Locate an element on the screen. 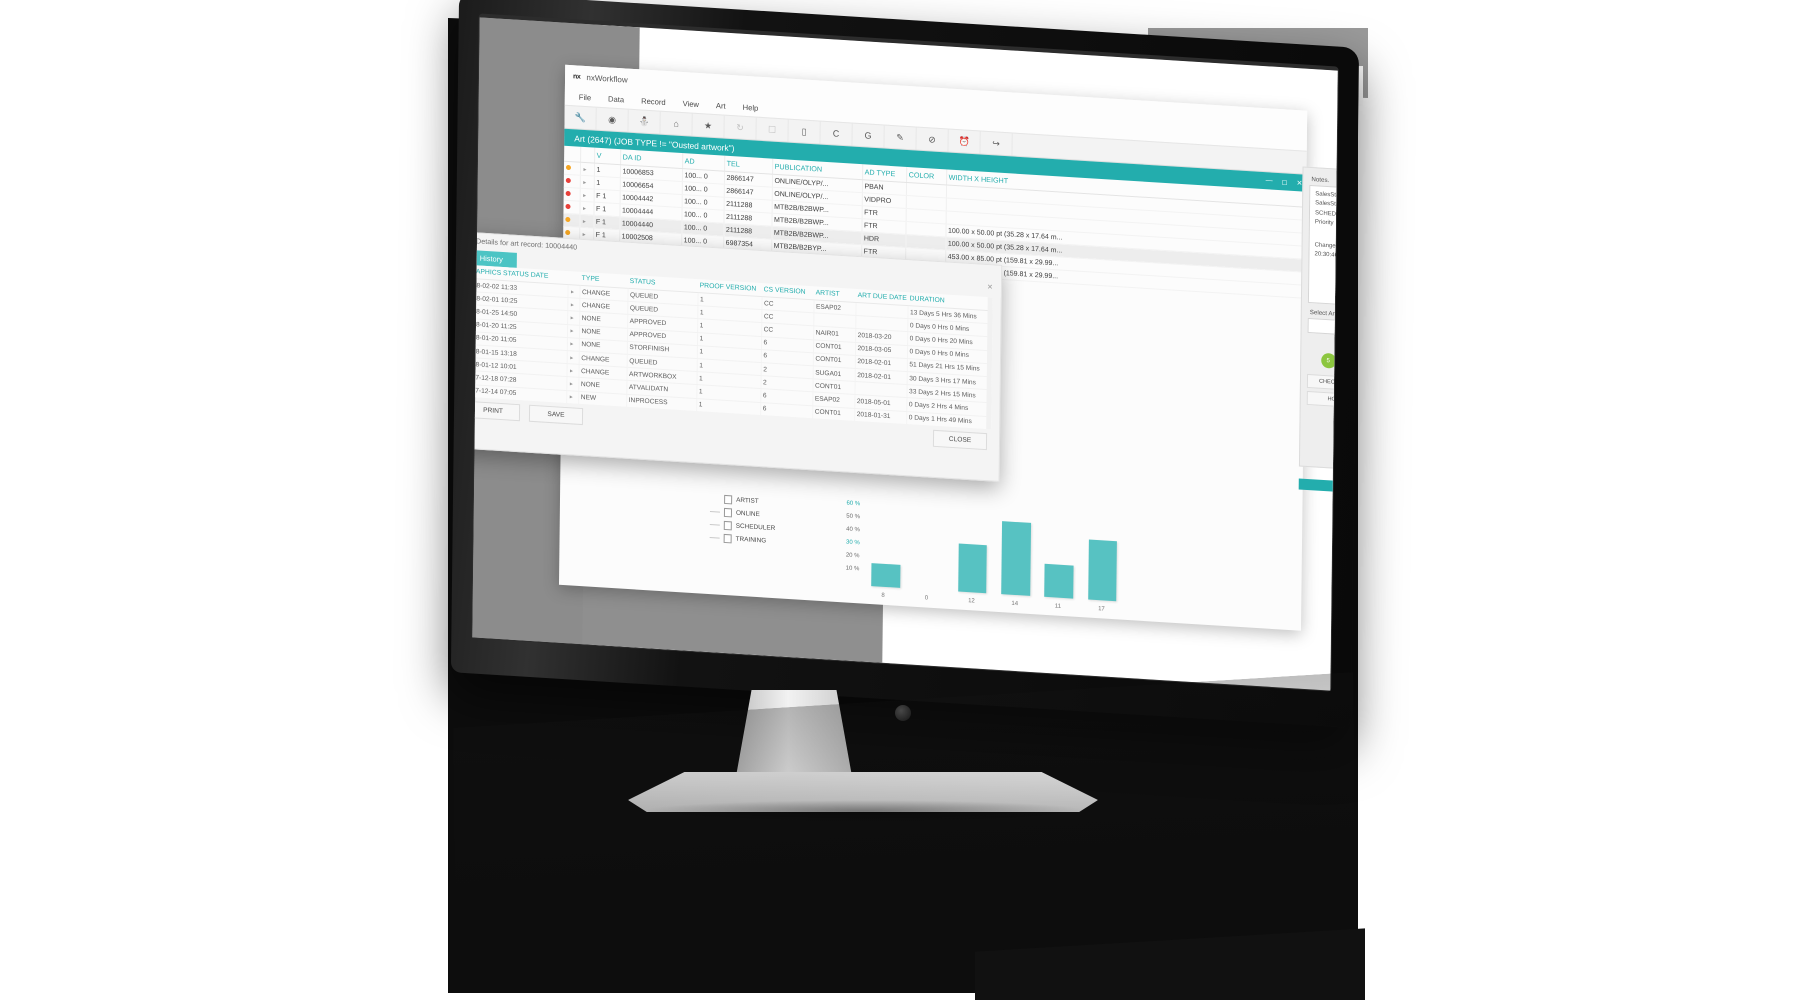 The width and height of the screenshot is (1800, 1000). clock2-icon: ⏰ is located at coordinates (964, 141).